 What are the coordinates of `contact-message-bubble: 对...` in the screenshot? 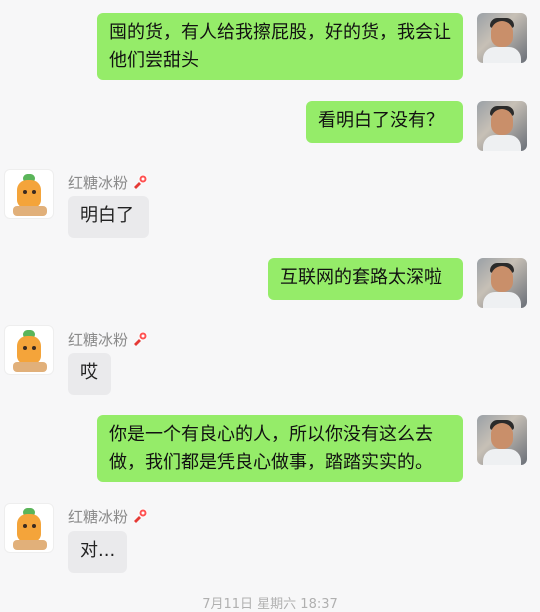 It's located at (97, 552).